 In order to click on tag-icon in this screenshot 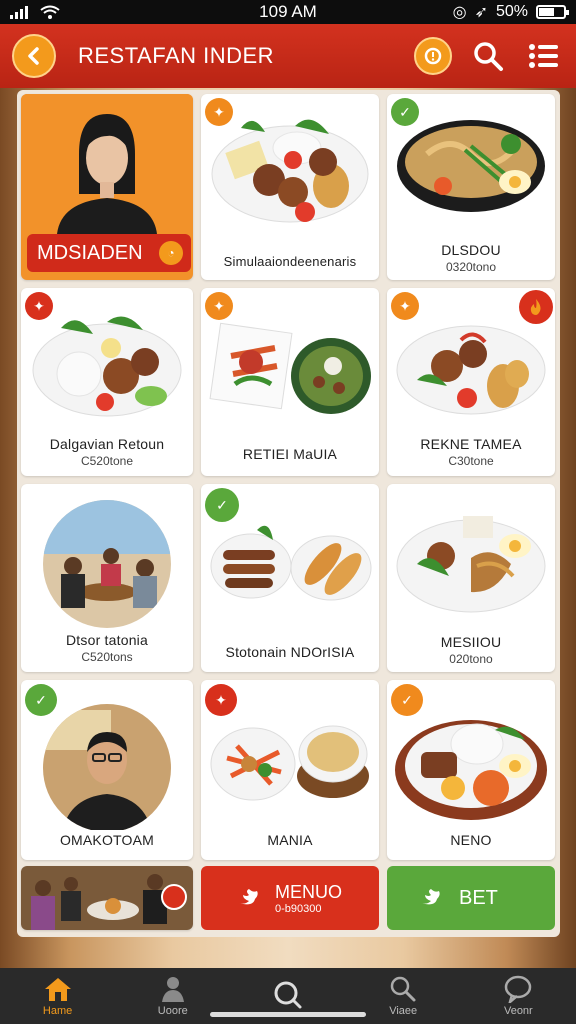, I will do `click(433, 56)`.